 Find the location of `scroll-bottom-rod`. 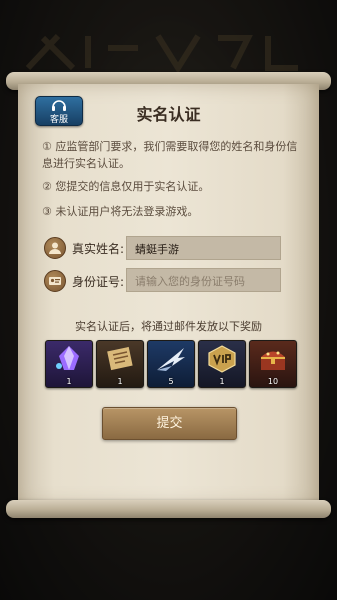

scroll-bottom-rod is located at coordinates (168, 509).